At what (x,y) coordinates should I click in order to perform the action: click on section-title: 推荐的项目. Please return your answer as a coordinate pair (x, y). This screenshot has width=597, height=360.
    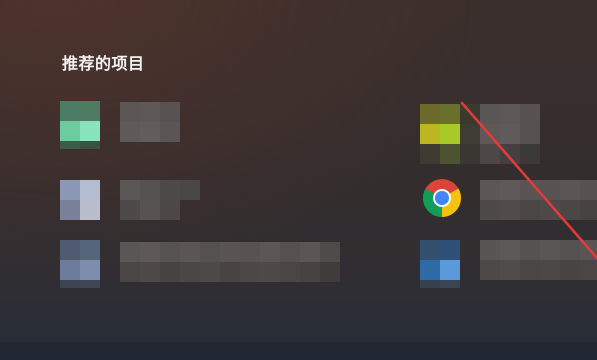
    Looking at the image, I should click on (103, 63).